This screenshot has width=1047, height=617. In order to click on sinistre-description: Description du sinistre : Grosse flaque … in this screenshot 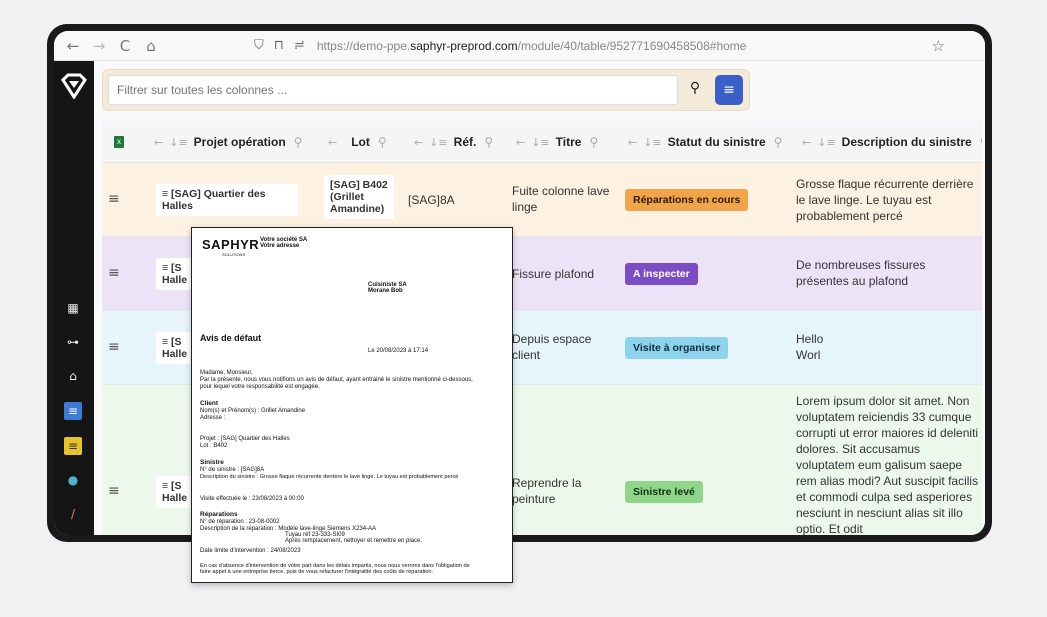, I will do `click(329, 477)`.